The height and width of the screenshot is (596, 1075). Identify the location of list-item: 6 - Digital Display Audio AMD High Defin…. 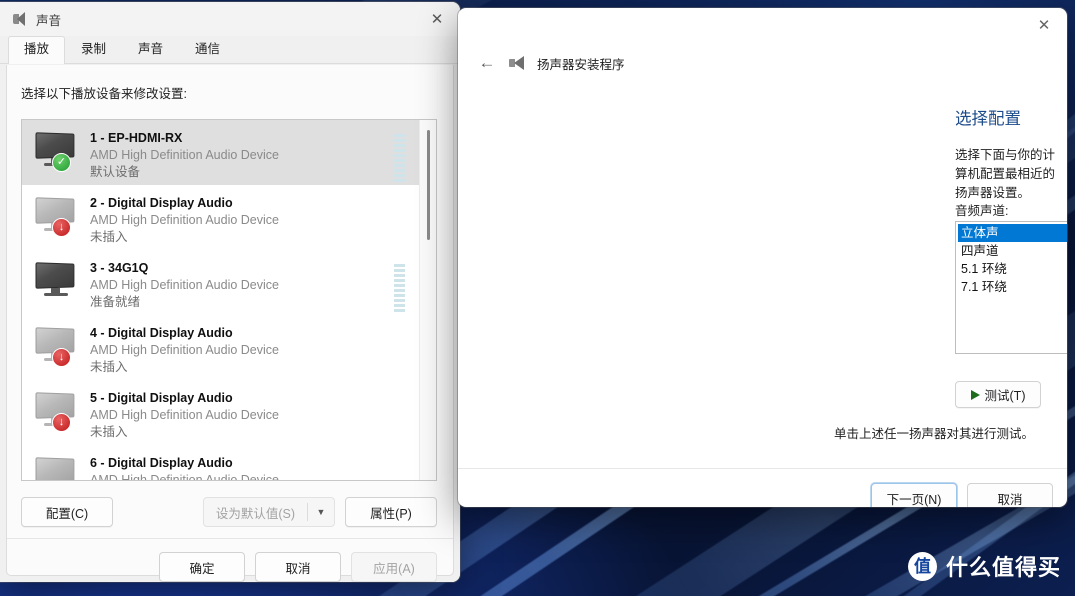
(220, 462).